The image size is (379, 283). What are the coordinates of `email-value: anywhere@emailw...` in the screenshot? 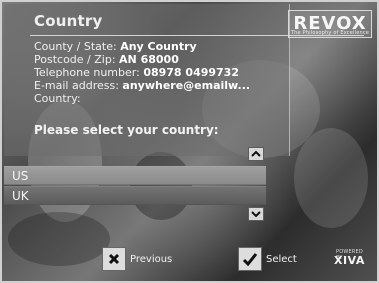 It's located at (186, 85).